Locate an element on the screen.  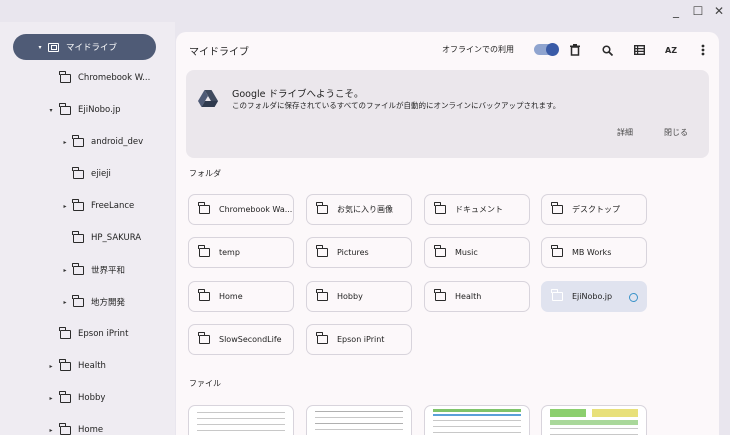
folder-chip: Pictures is located at coordinates (359, 252).